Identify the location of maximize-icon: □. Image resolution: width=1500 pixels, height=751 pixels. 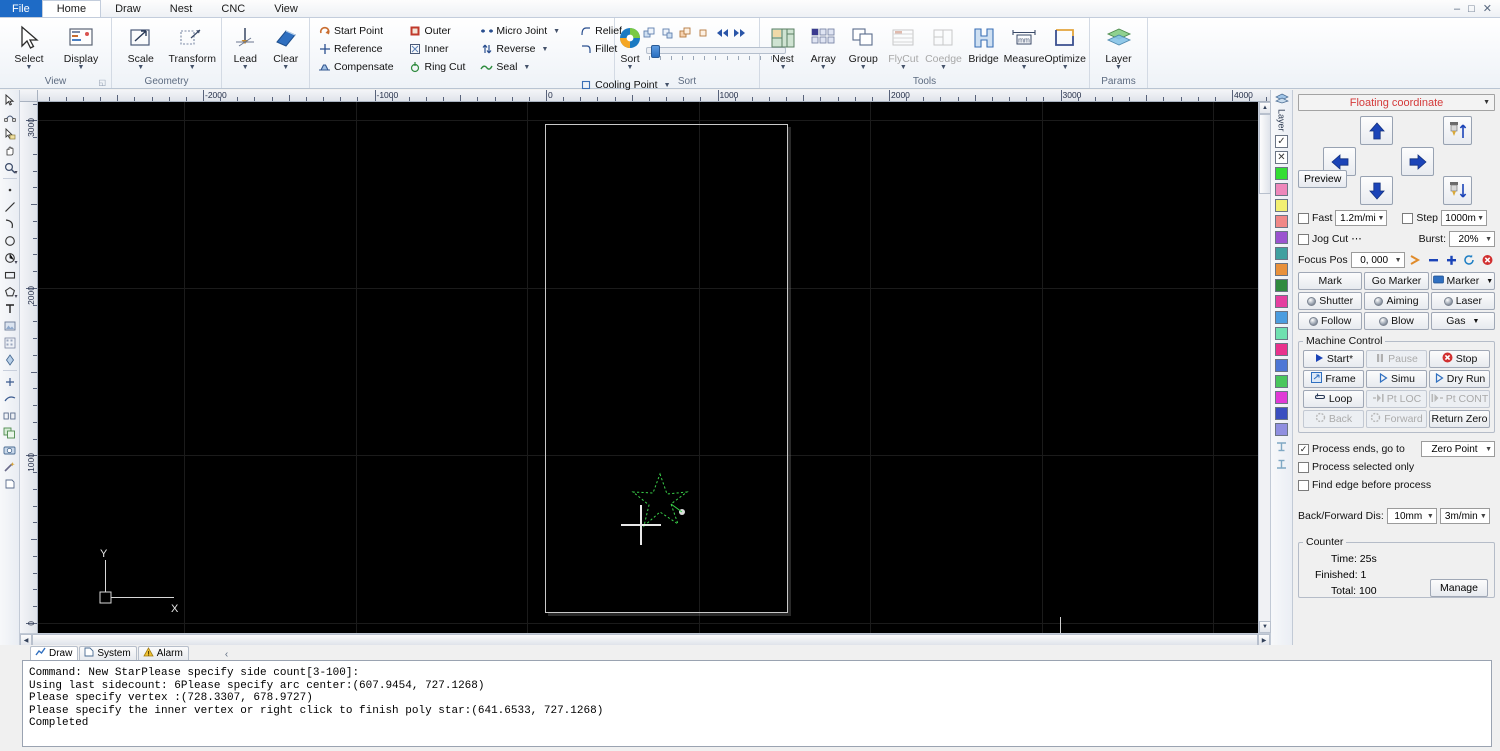
(1471, 9).